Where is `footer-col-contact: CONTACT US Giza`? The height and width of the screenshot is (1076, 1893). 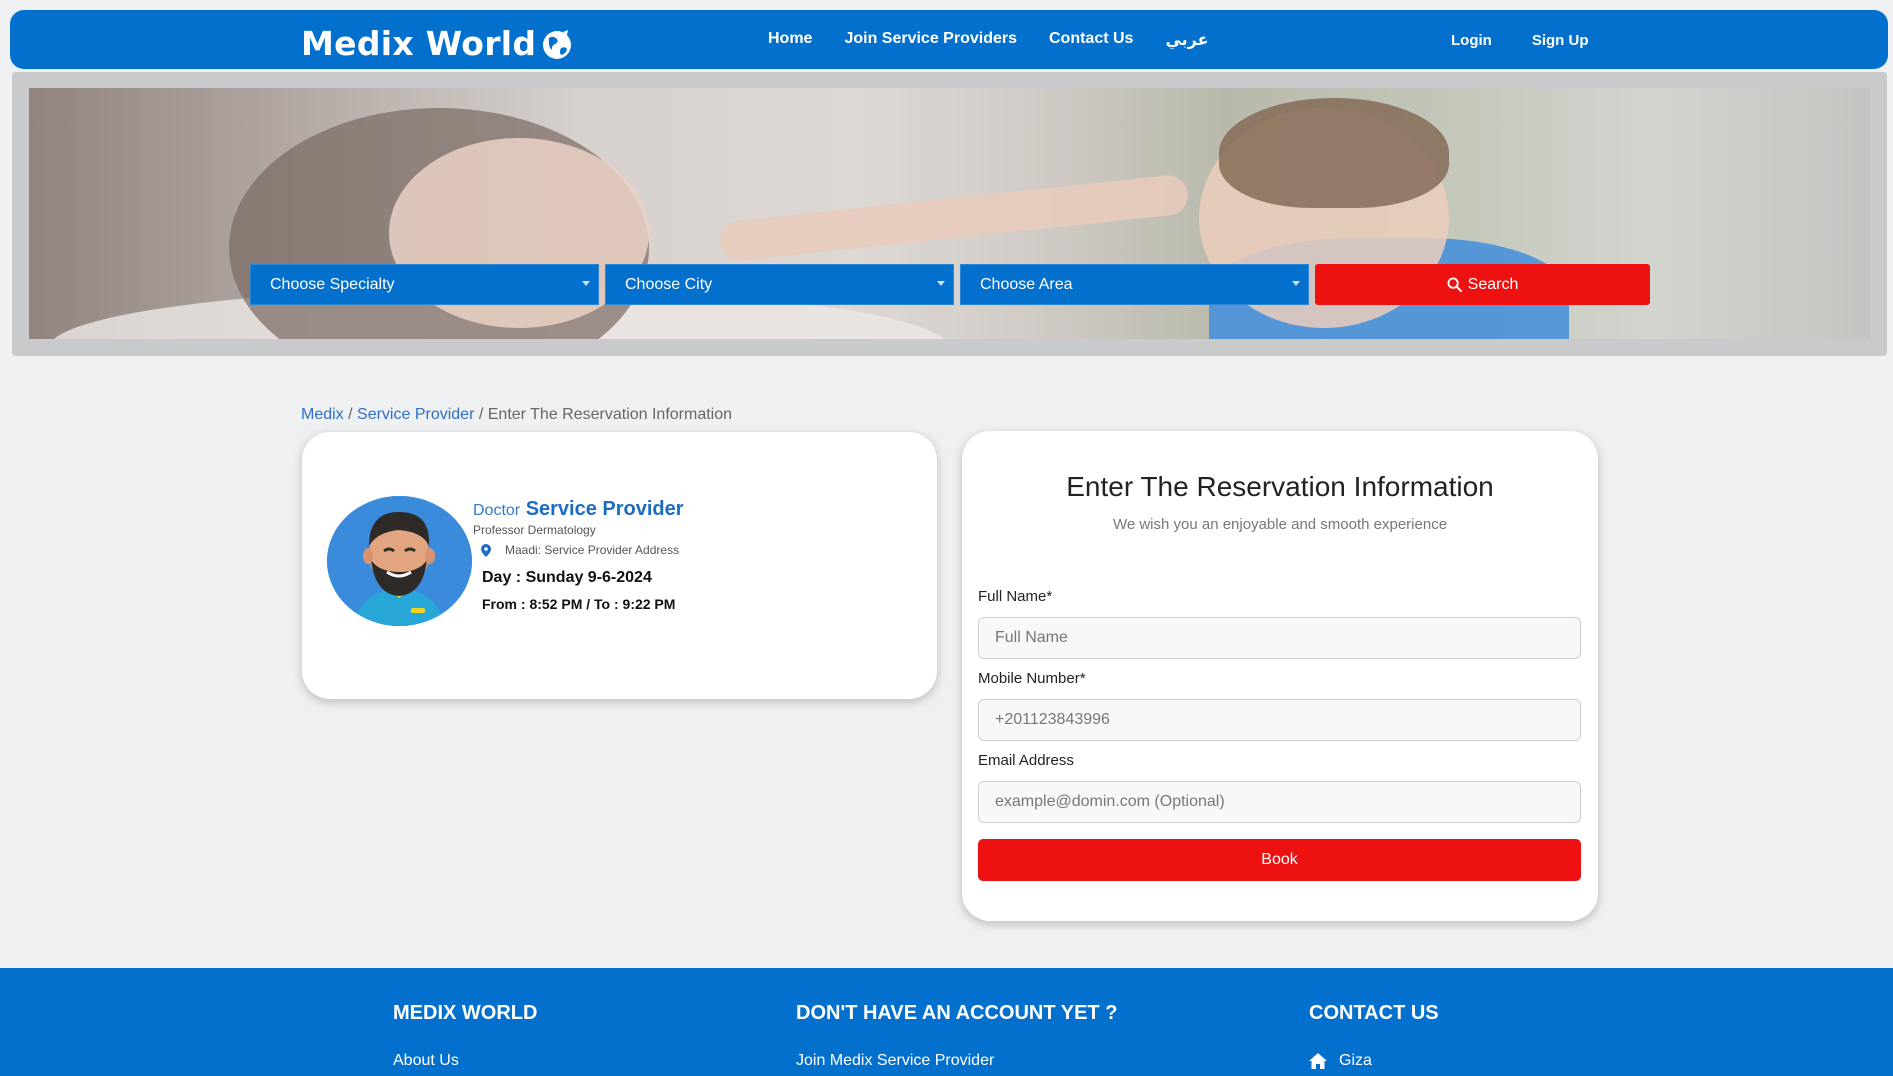 footer-col-contact: CONTACT US Giza is located at coordinates (1374, 1036).